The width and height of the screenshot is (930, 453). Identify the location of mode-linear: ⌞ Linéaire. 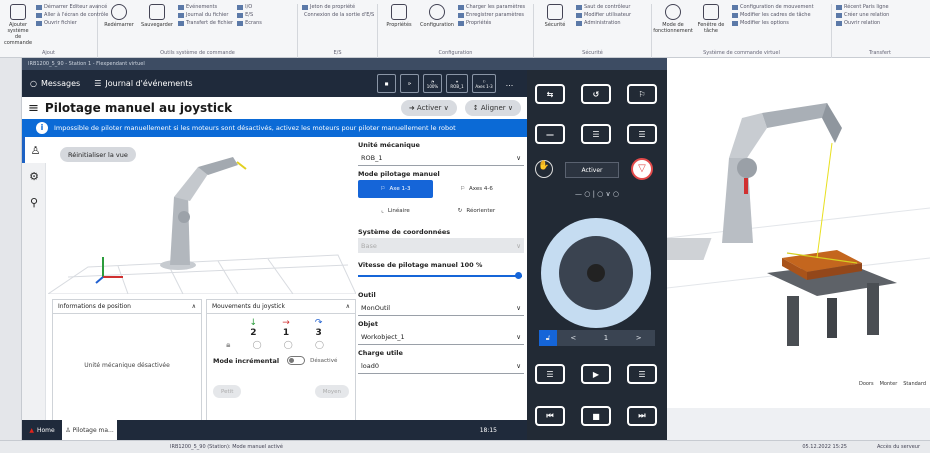
(395, 211).